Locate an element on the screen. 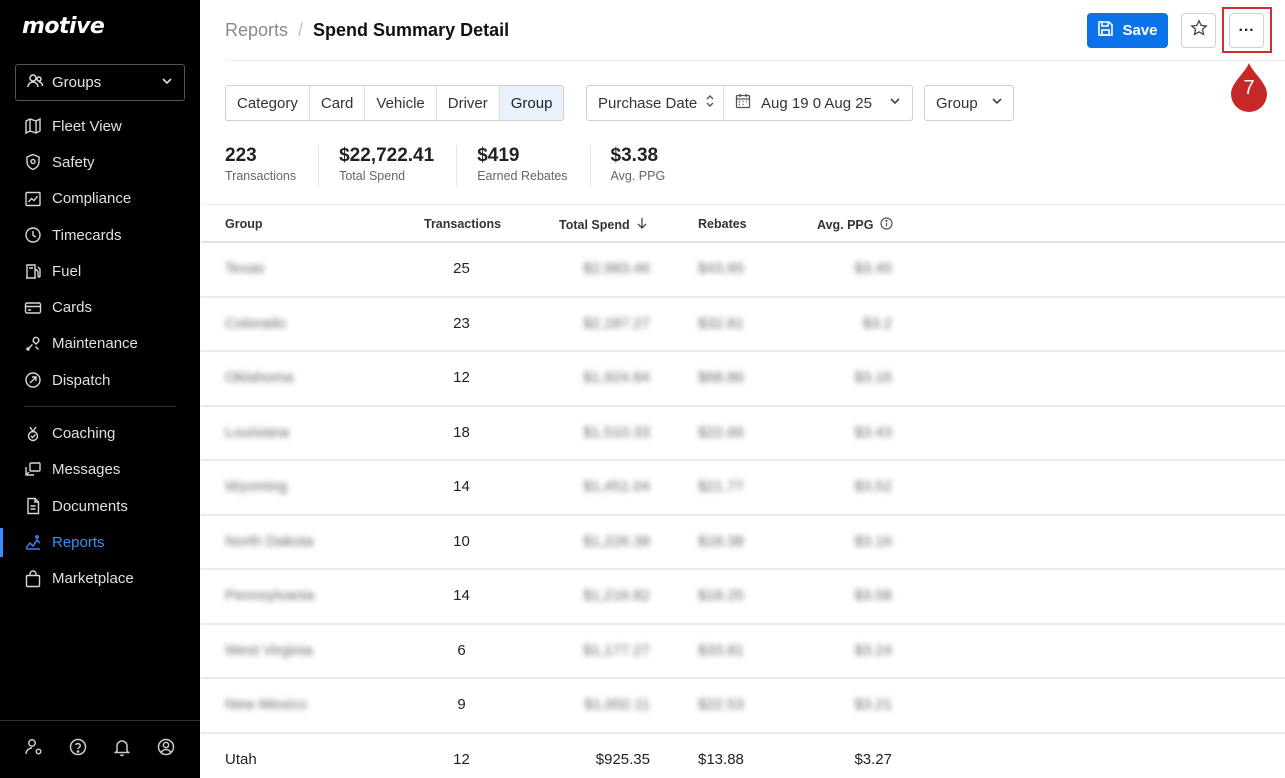 Image resolution: width=1285 pixels, height=778 pixels. table-row: Utah 12 $925.35 $13.88 $3.27 is located at coordinates (743, 756).